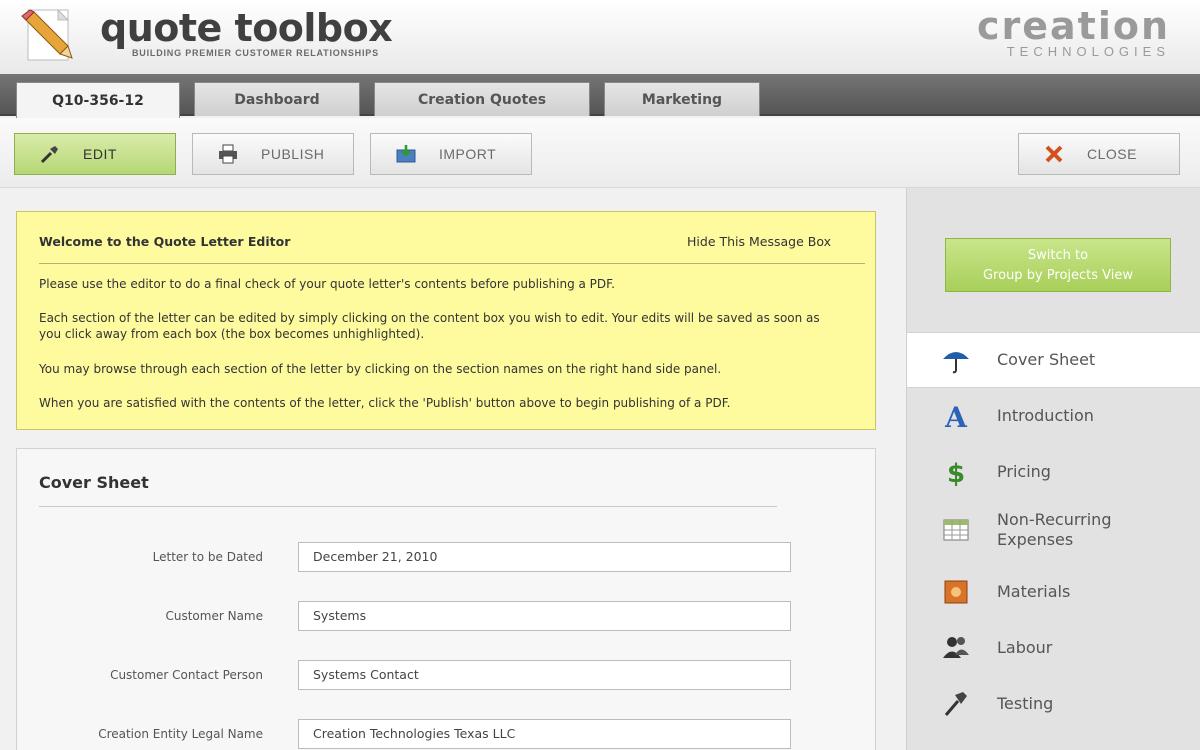  Describe the element at coordinates (1025, 703) in the screenshot. I see `sidebar-item-label: Testing` at that location.